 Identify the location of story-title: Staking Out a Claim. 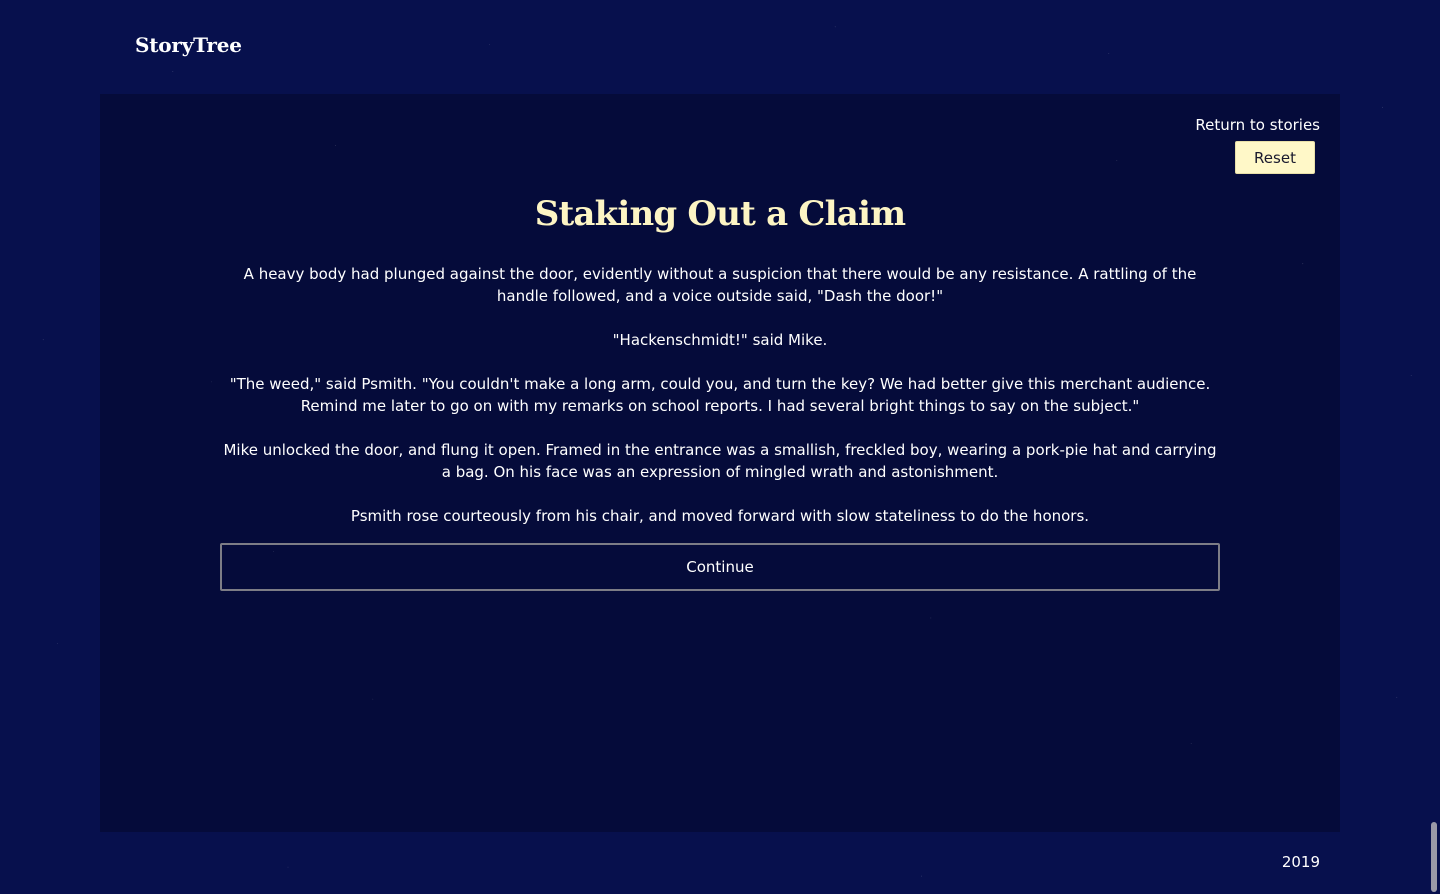
(720, 214).